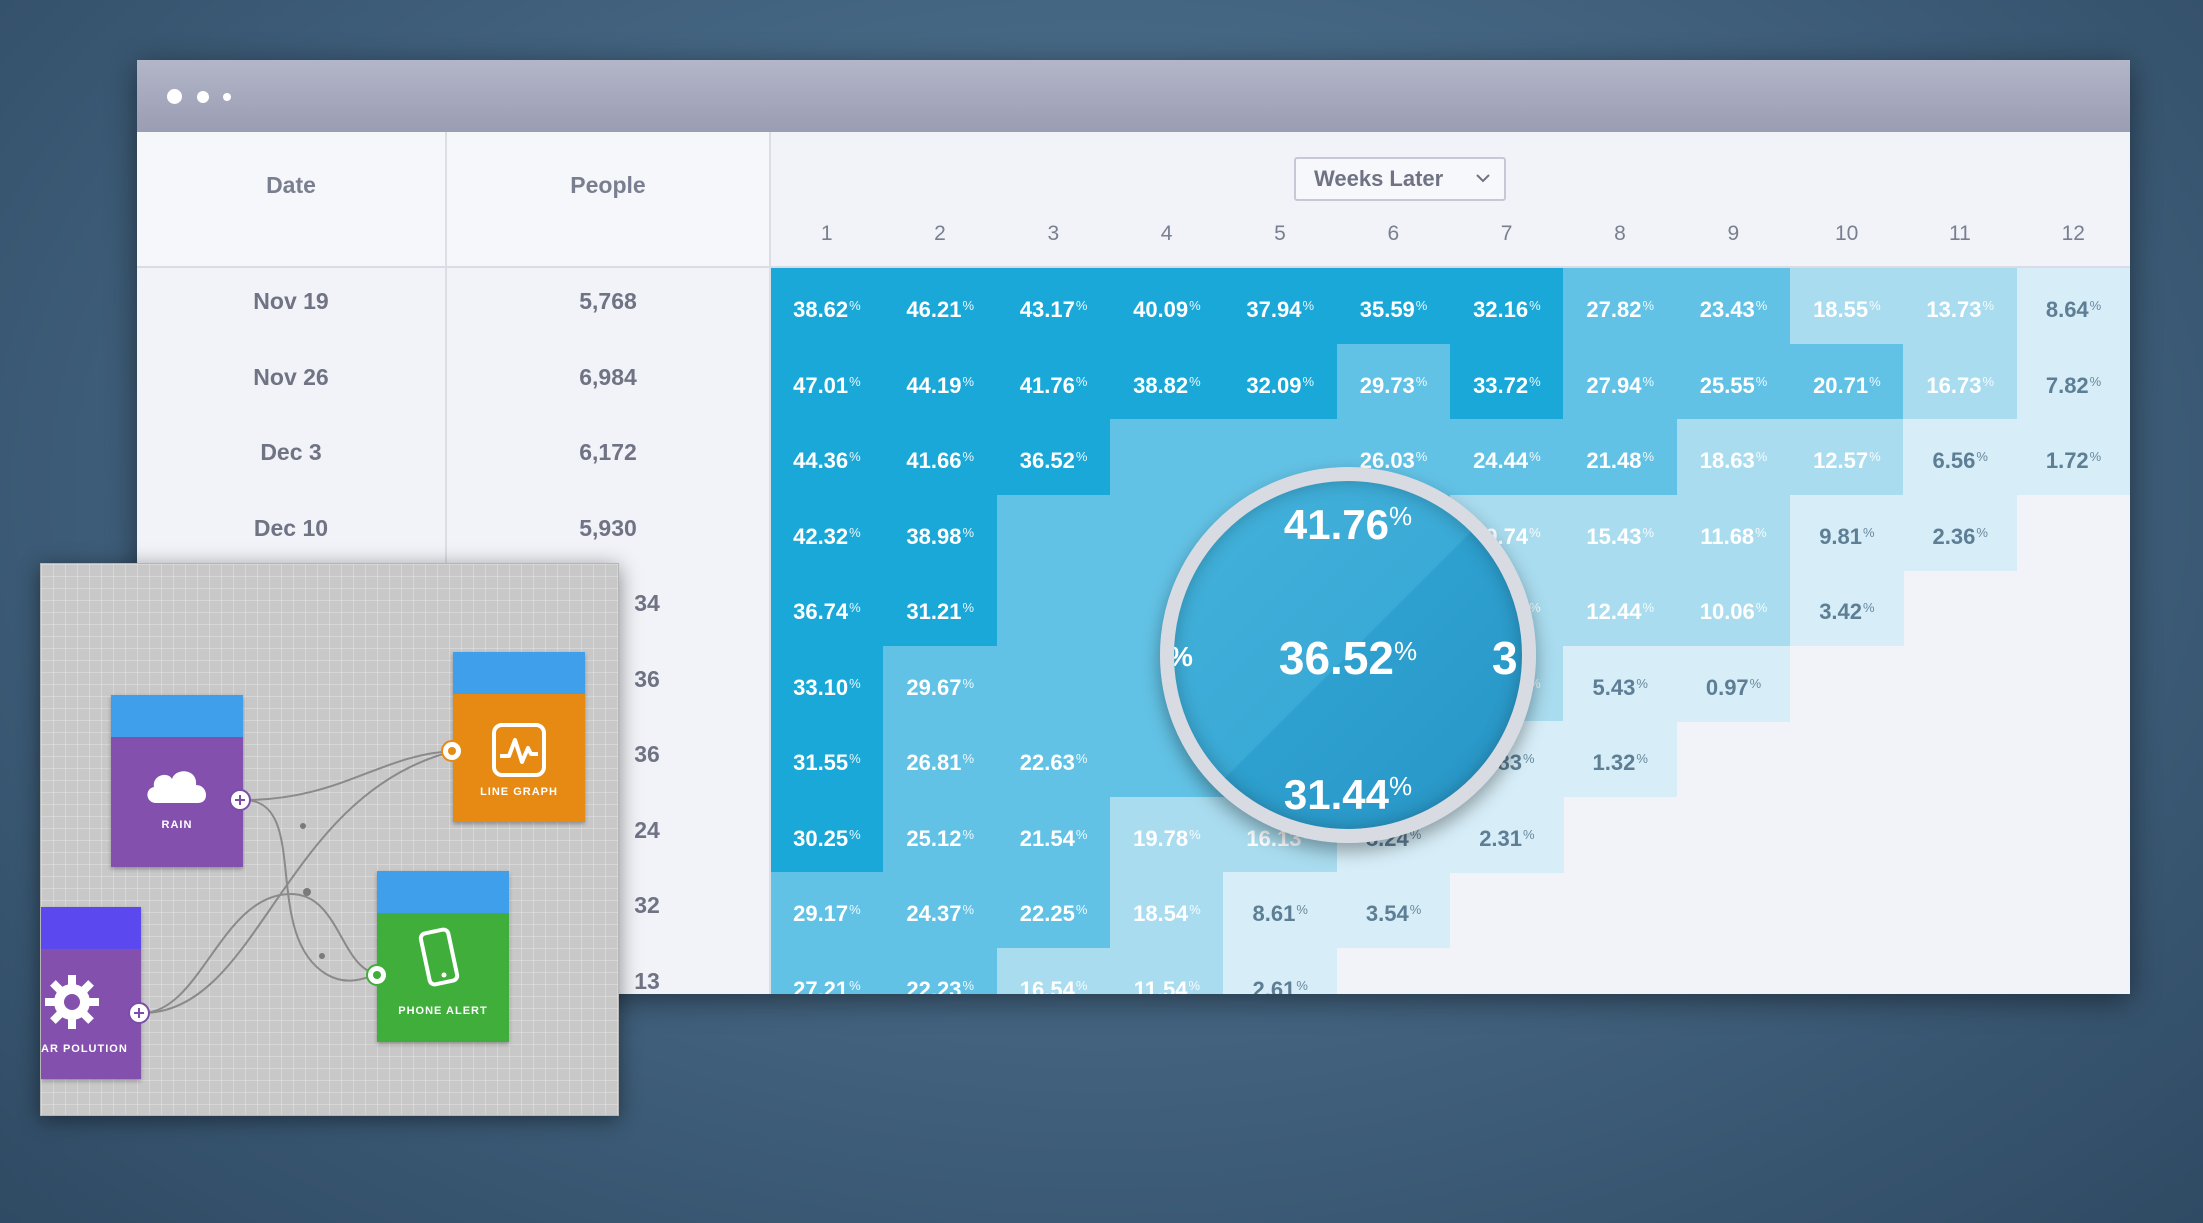 The height and width of the screenshot is (1223, 2203). Describe the element at coordinates (827, 683) in the screenshot. I see `retention-cell: 33.10%` at that location.